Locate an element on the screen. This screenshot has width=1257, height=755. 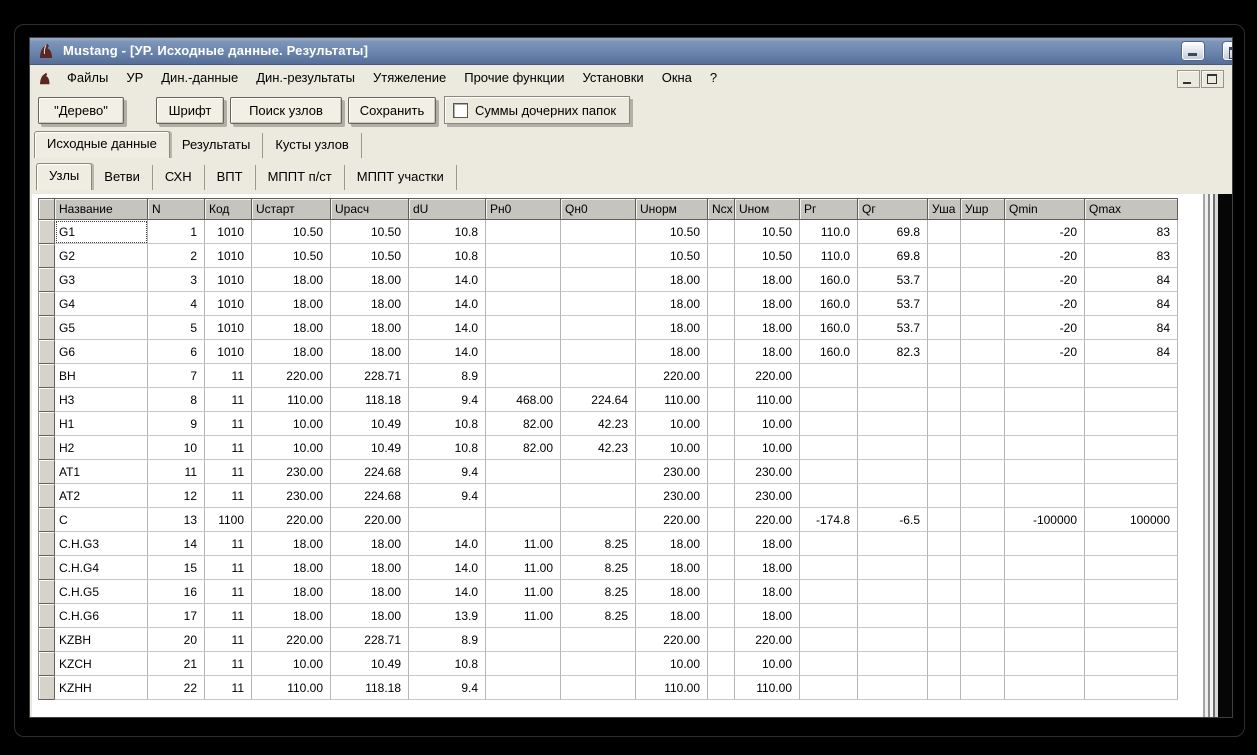
cell-pn0: 82.00 is located at coordinates (523, 448).